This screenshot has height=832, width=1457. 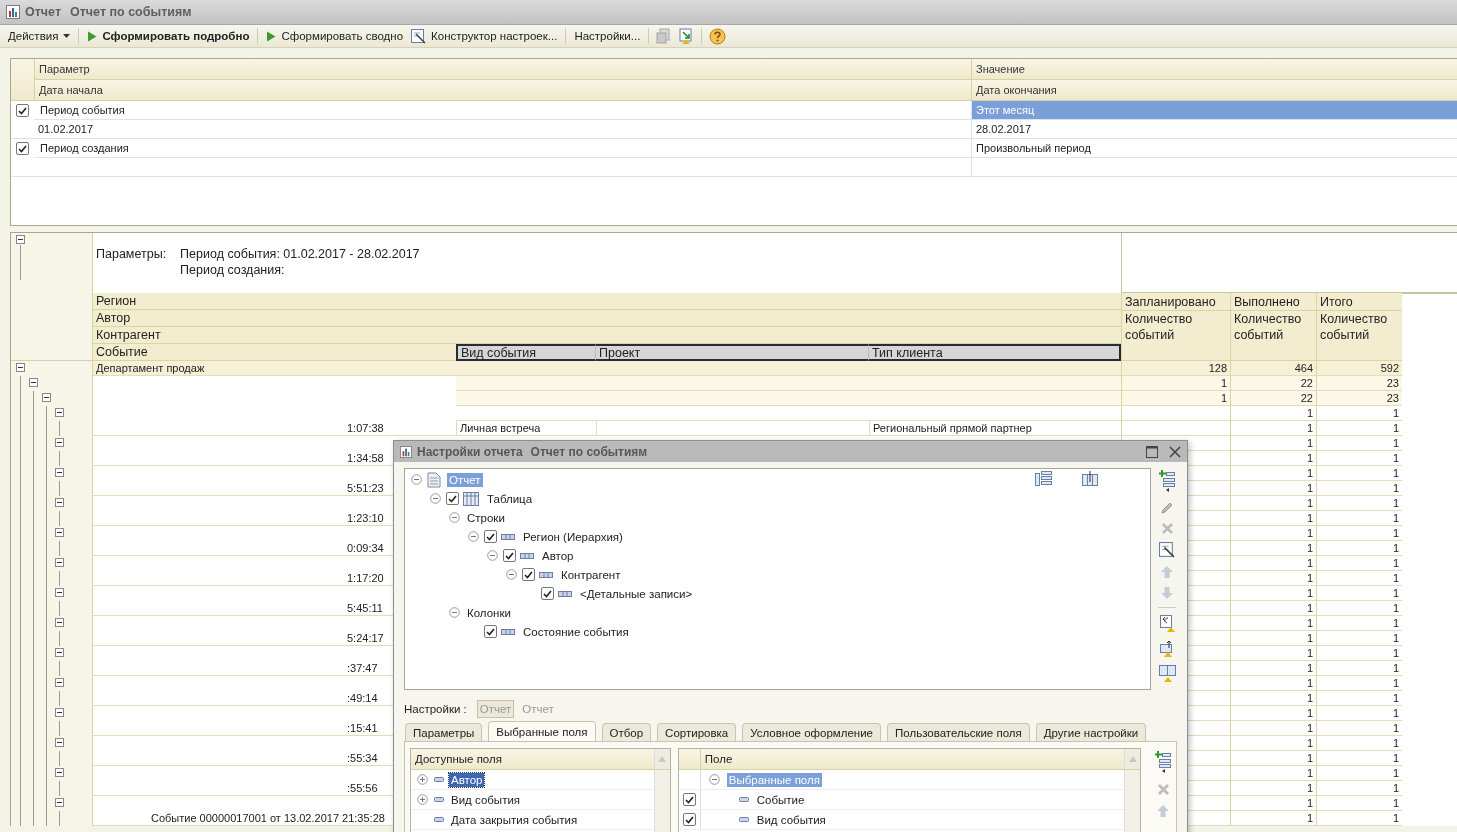 What do you see at coordinates (510, 498) in the screenshot?
I see `tree-item: Таблица` at bounding box center [510, 498].